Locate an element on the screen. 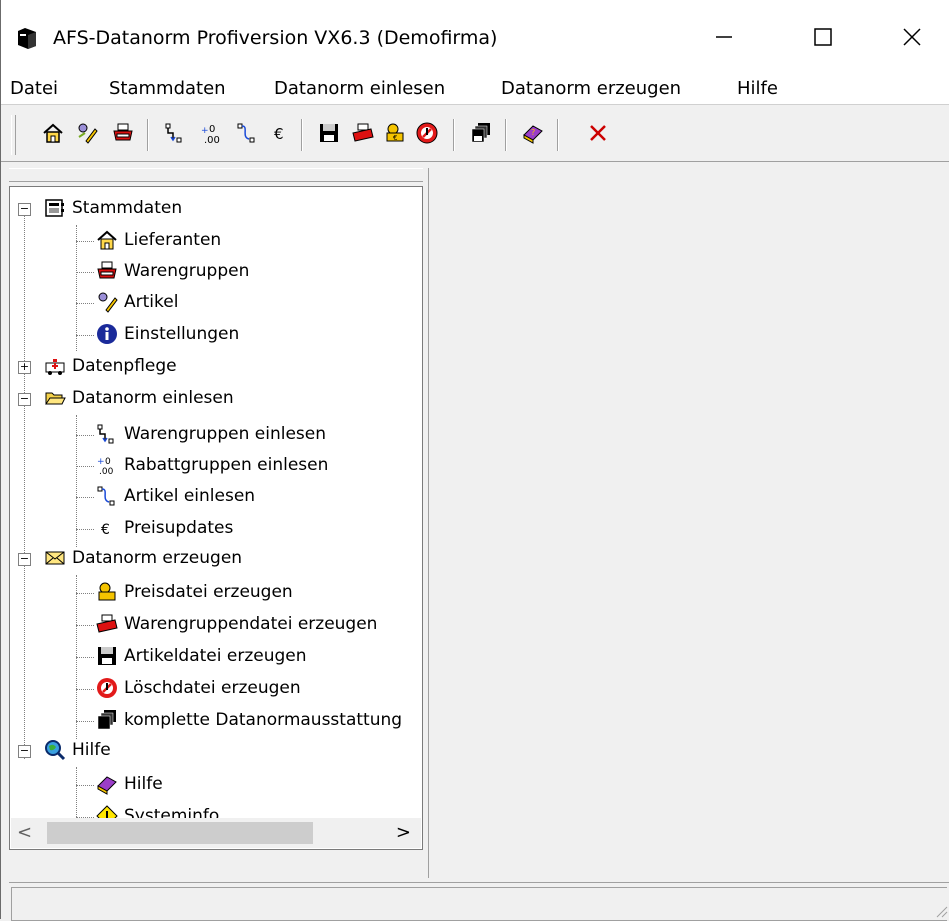 This screenshot has height=921, width=949. floppy-disk-icon is located at coordinates (329, 133).